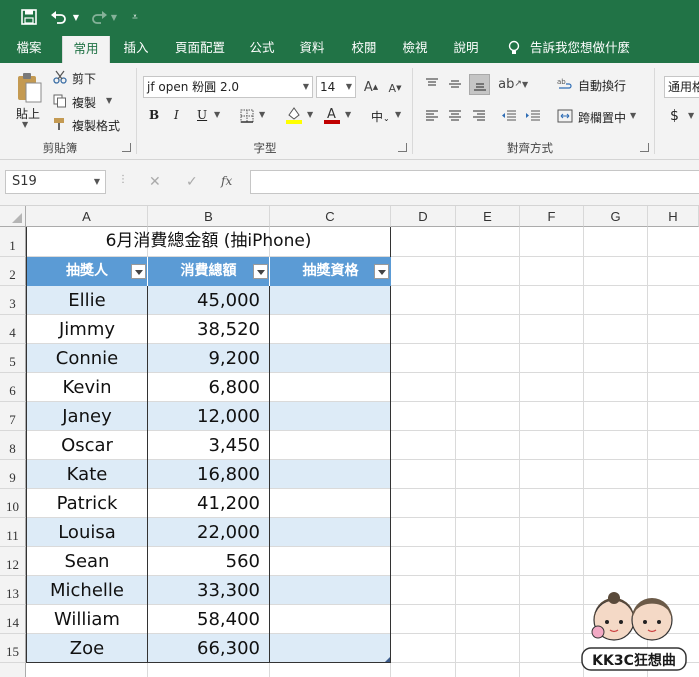 This screenshot has width=699, height=677. I want to click on wrap-text-icon: ab, so click(565, 84).